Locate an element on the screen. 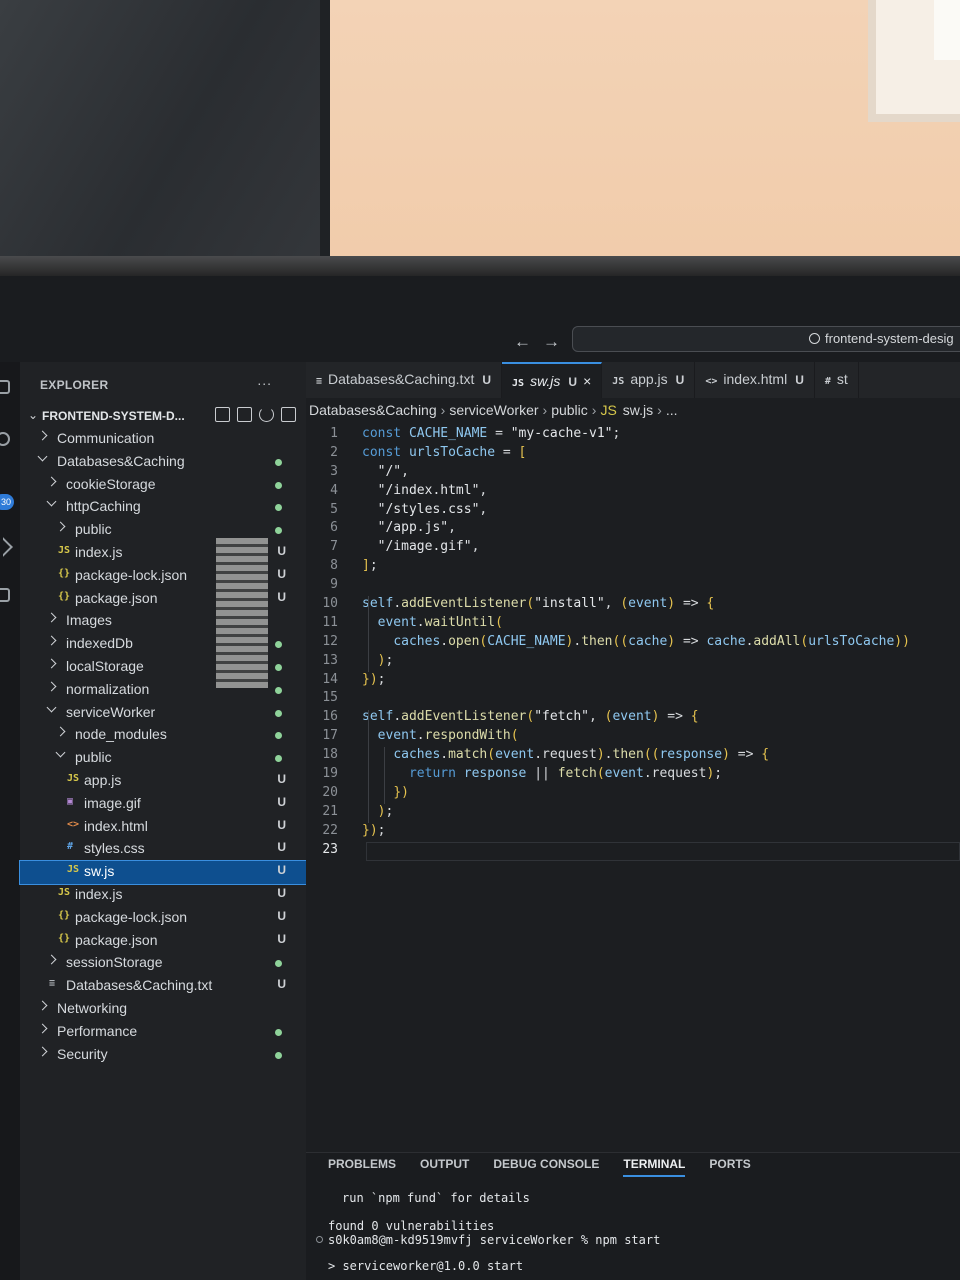  files-icon is located at coordinates (5, 387).